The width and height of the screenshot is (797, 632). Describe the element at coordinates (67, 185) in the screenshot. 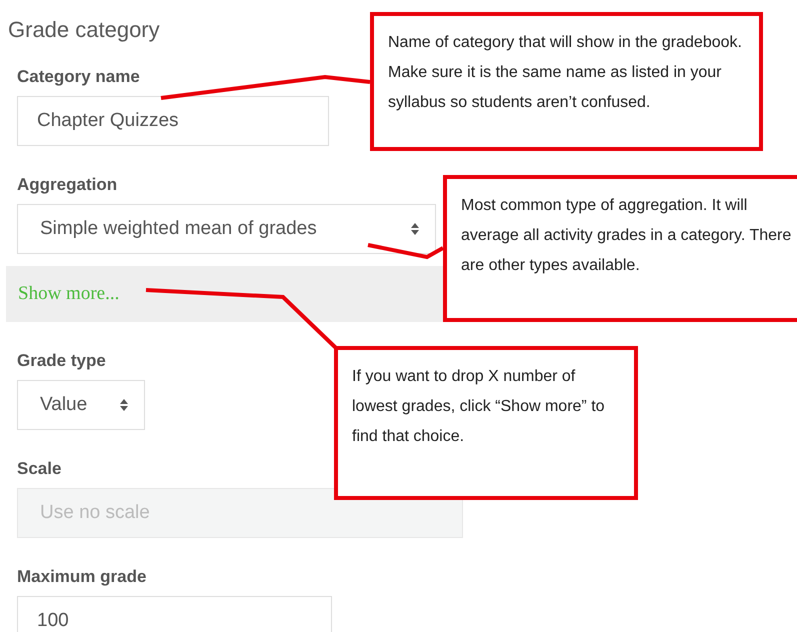

I see `field-label: Aggregation` at that location.